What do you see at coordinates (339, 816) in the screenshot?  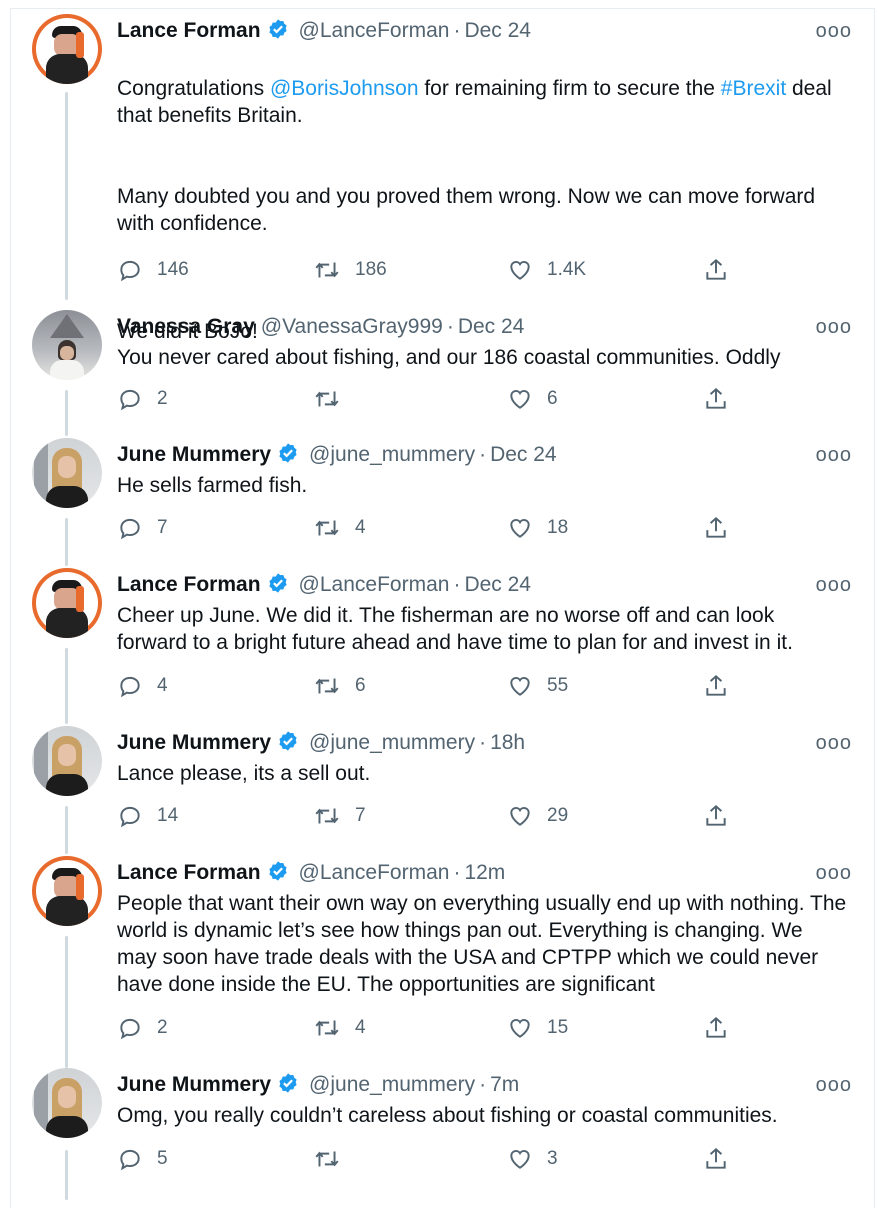 I see `retweet-button: 7` at bounding box center [339, 816].